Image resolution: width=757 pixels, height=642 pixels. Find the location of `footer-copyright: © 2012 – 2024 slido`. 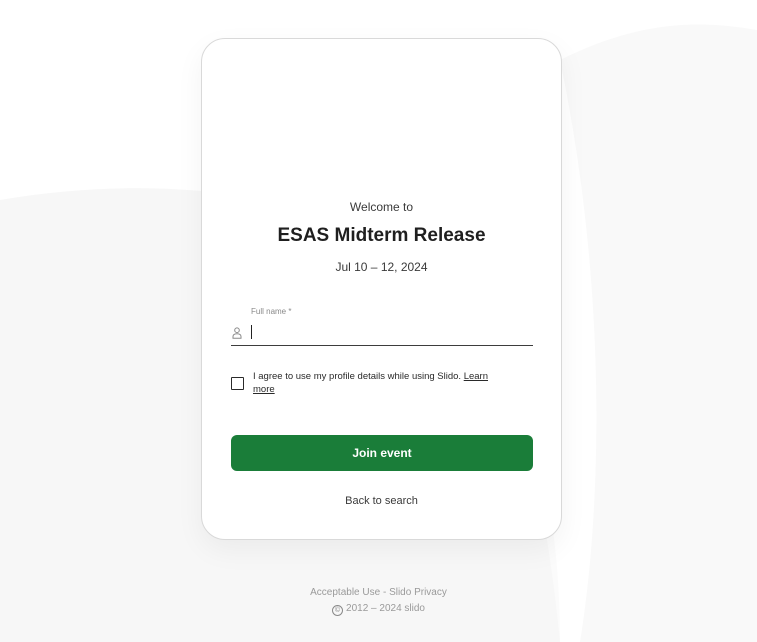

footer-copyright: © 2012 – 2024 slido is located at coordinates (378, 609).